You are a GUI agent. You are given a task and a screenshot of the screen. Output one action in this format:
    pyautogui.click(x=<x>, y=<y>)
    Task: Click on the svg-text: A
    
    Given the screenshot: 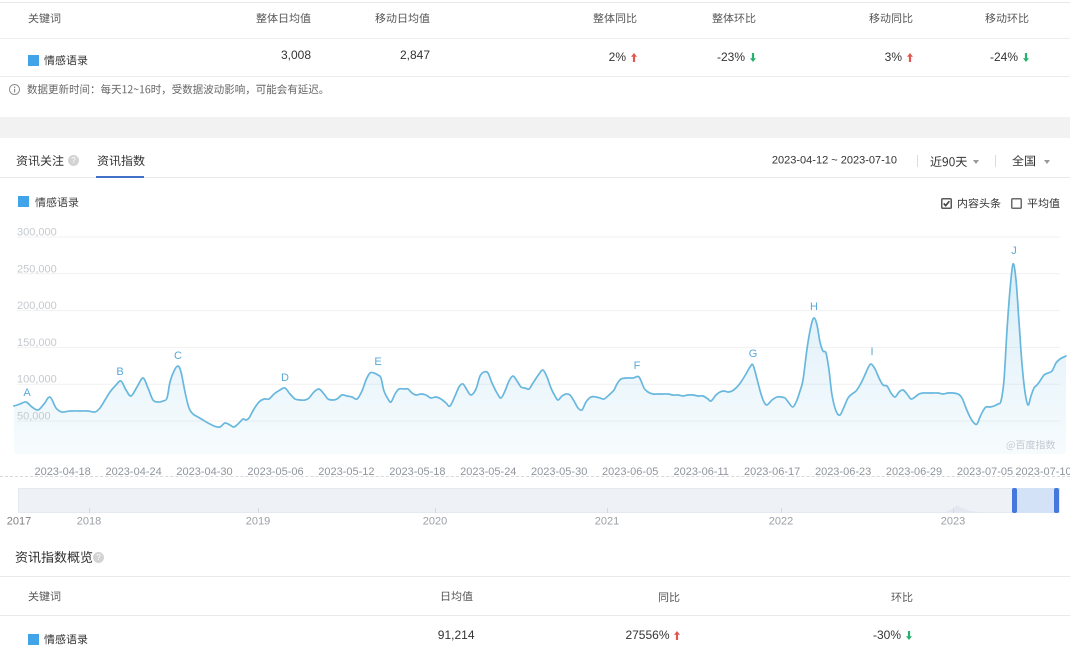 What is the action you would take?
    pyautogui.click(x=27, y=393)
    